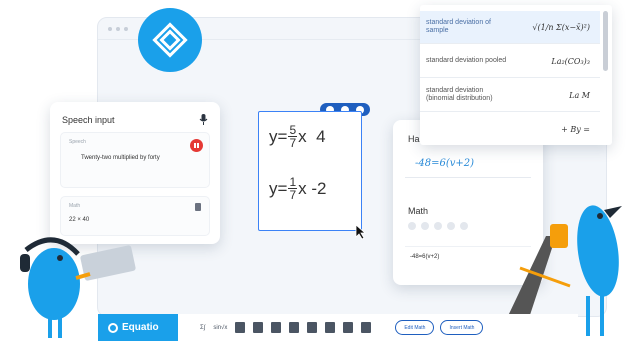  I want to click on prediction-item: + By =, so click(510, 129).